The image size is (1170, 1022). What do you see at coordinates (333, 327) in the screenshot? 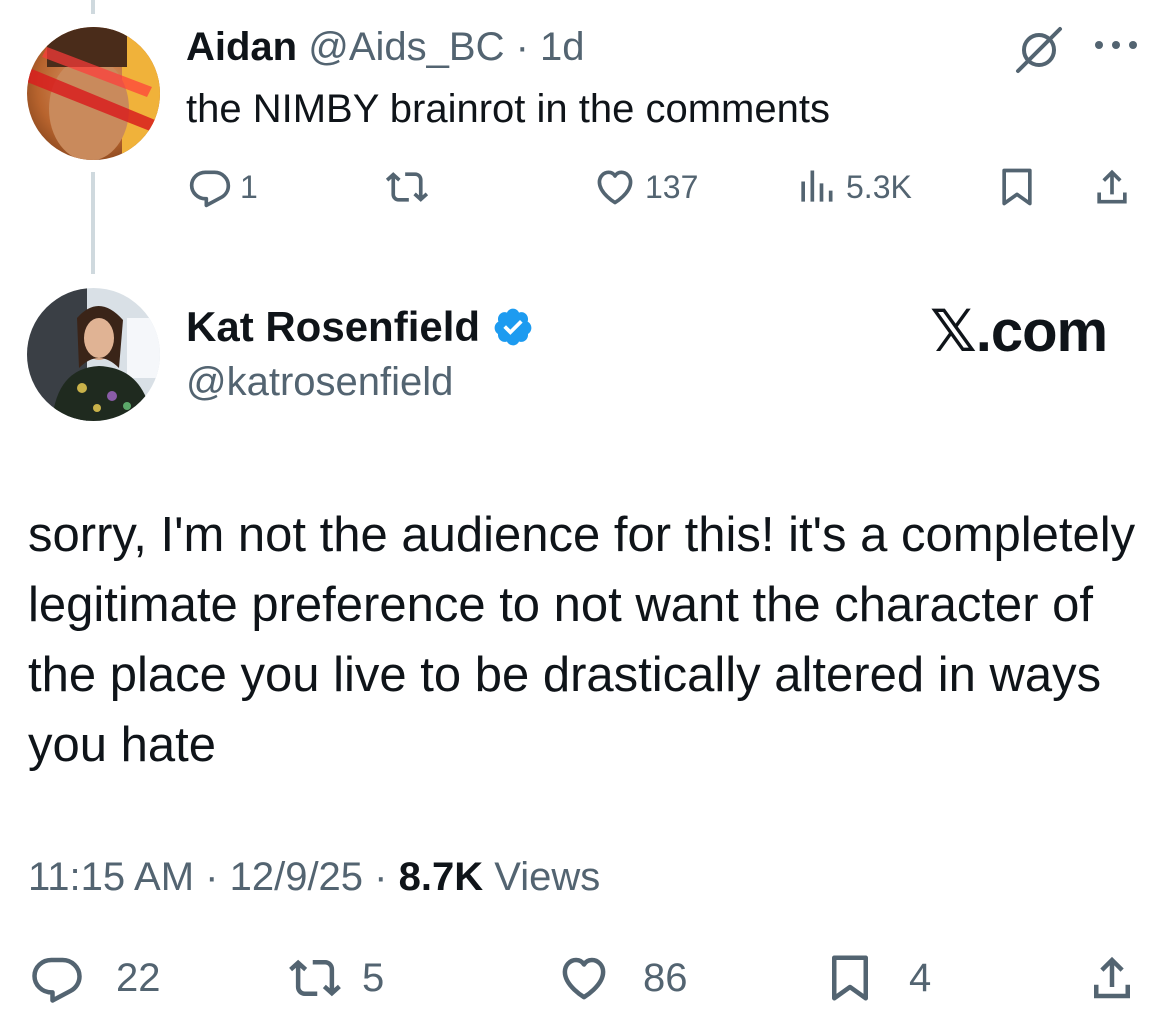
I see `author-name: Kat Rosenfield` at bounding box center [333, 327].